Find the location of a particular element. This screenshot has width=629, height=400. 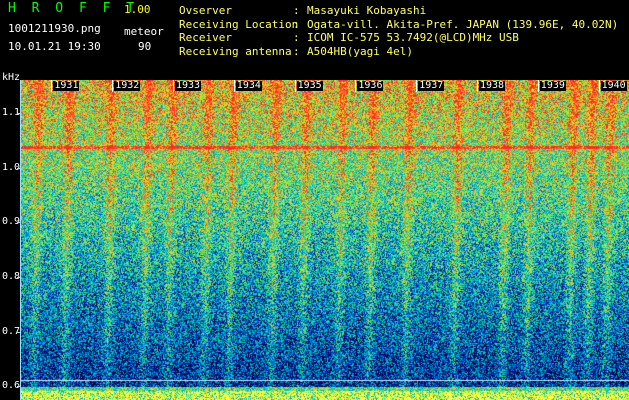

mode-label: meteor is located at coordinates (144, 31).